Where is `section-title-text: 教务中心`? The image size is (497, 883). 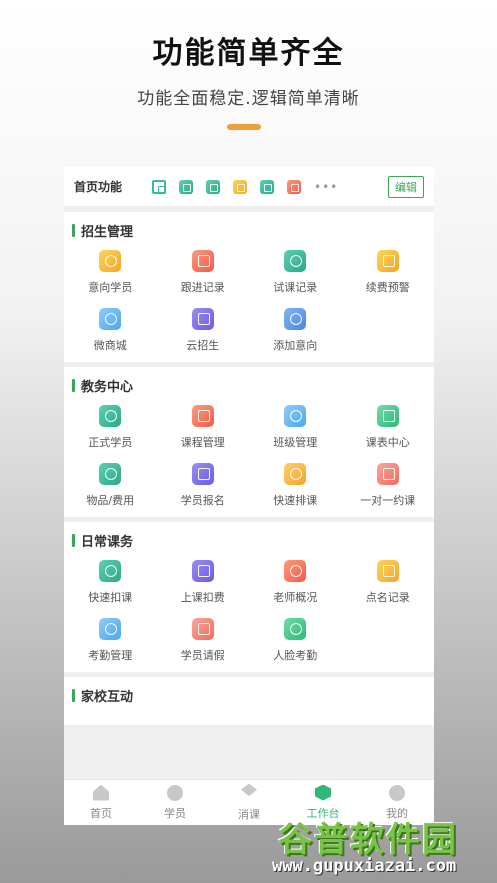
section-title-text: 教务中心 is located at coordinates (107, 387).